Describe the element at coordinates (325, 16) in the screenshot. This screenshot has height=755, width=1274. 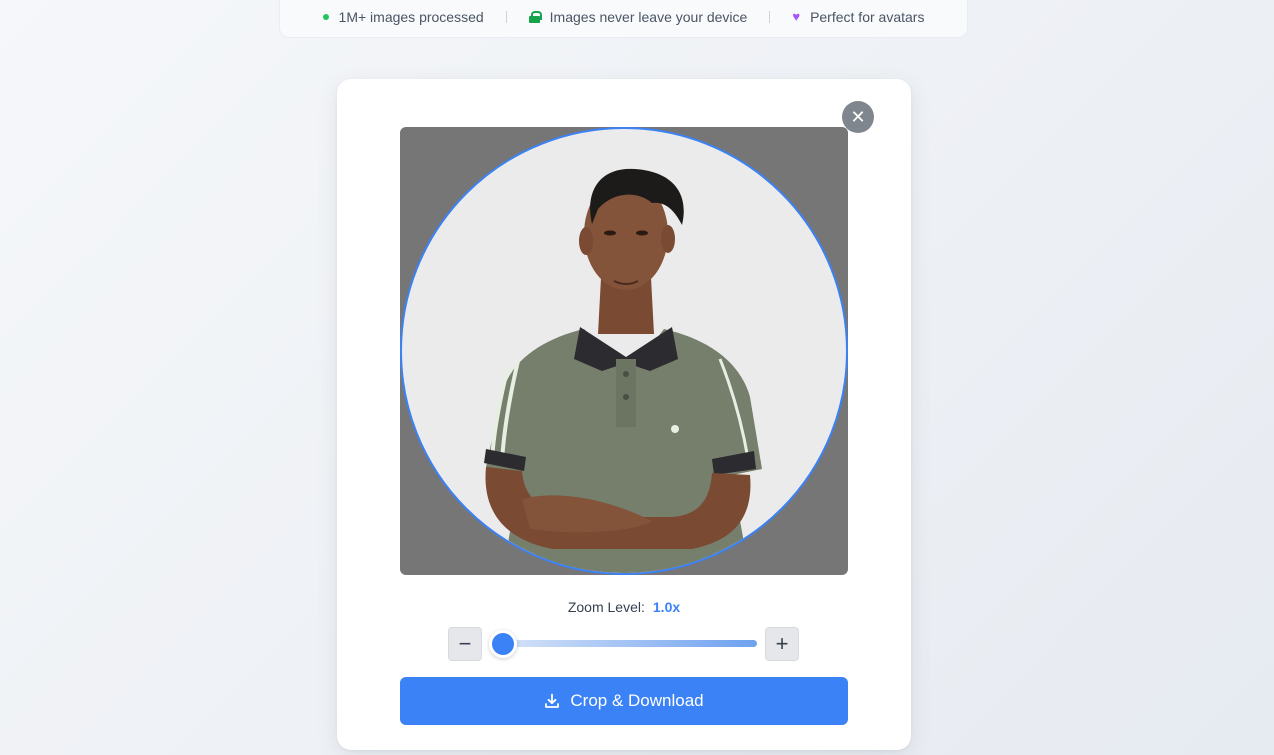
I see `green-dot-icon` at that location.